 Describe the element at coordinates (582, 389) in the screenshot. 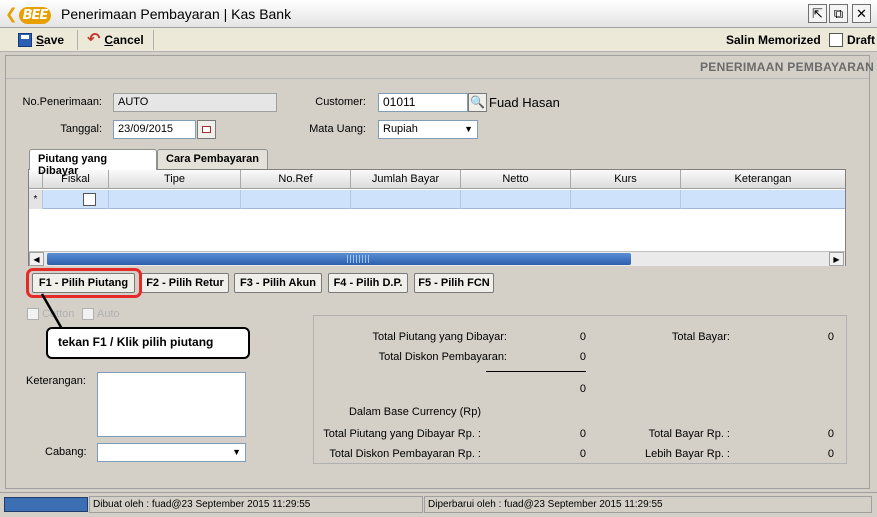

I see `subtotal-value: 0` at that location.